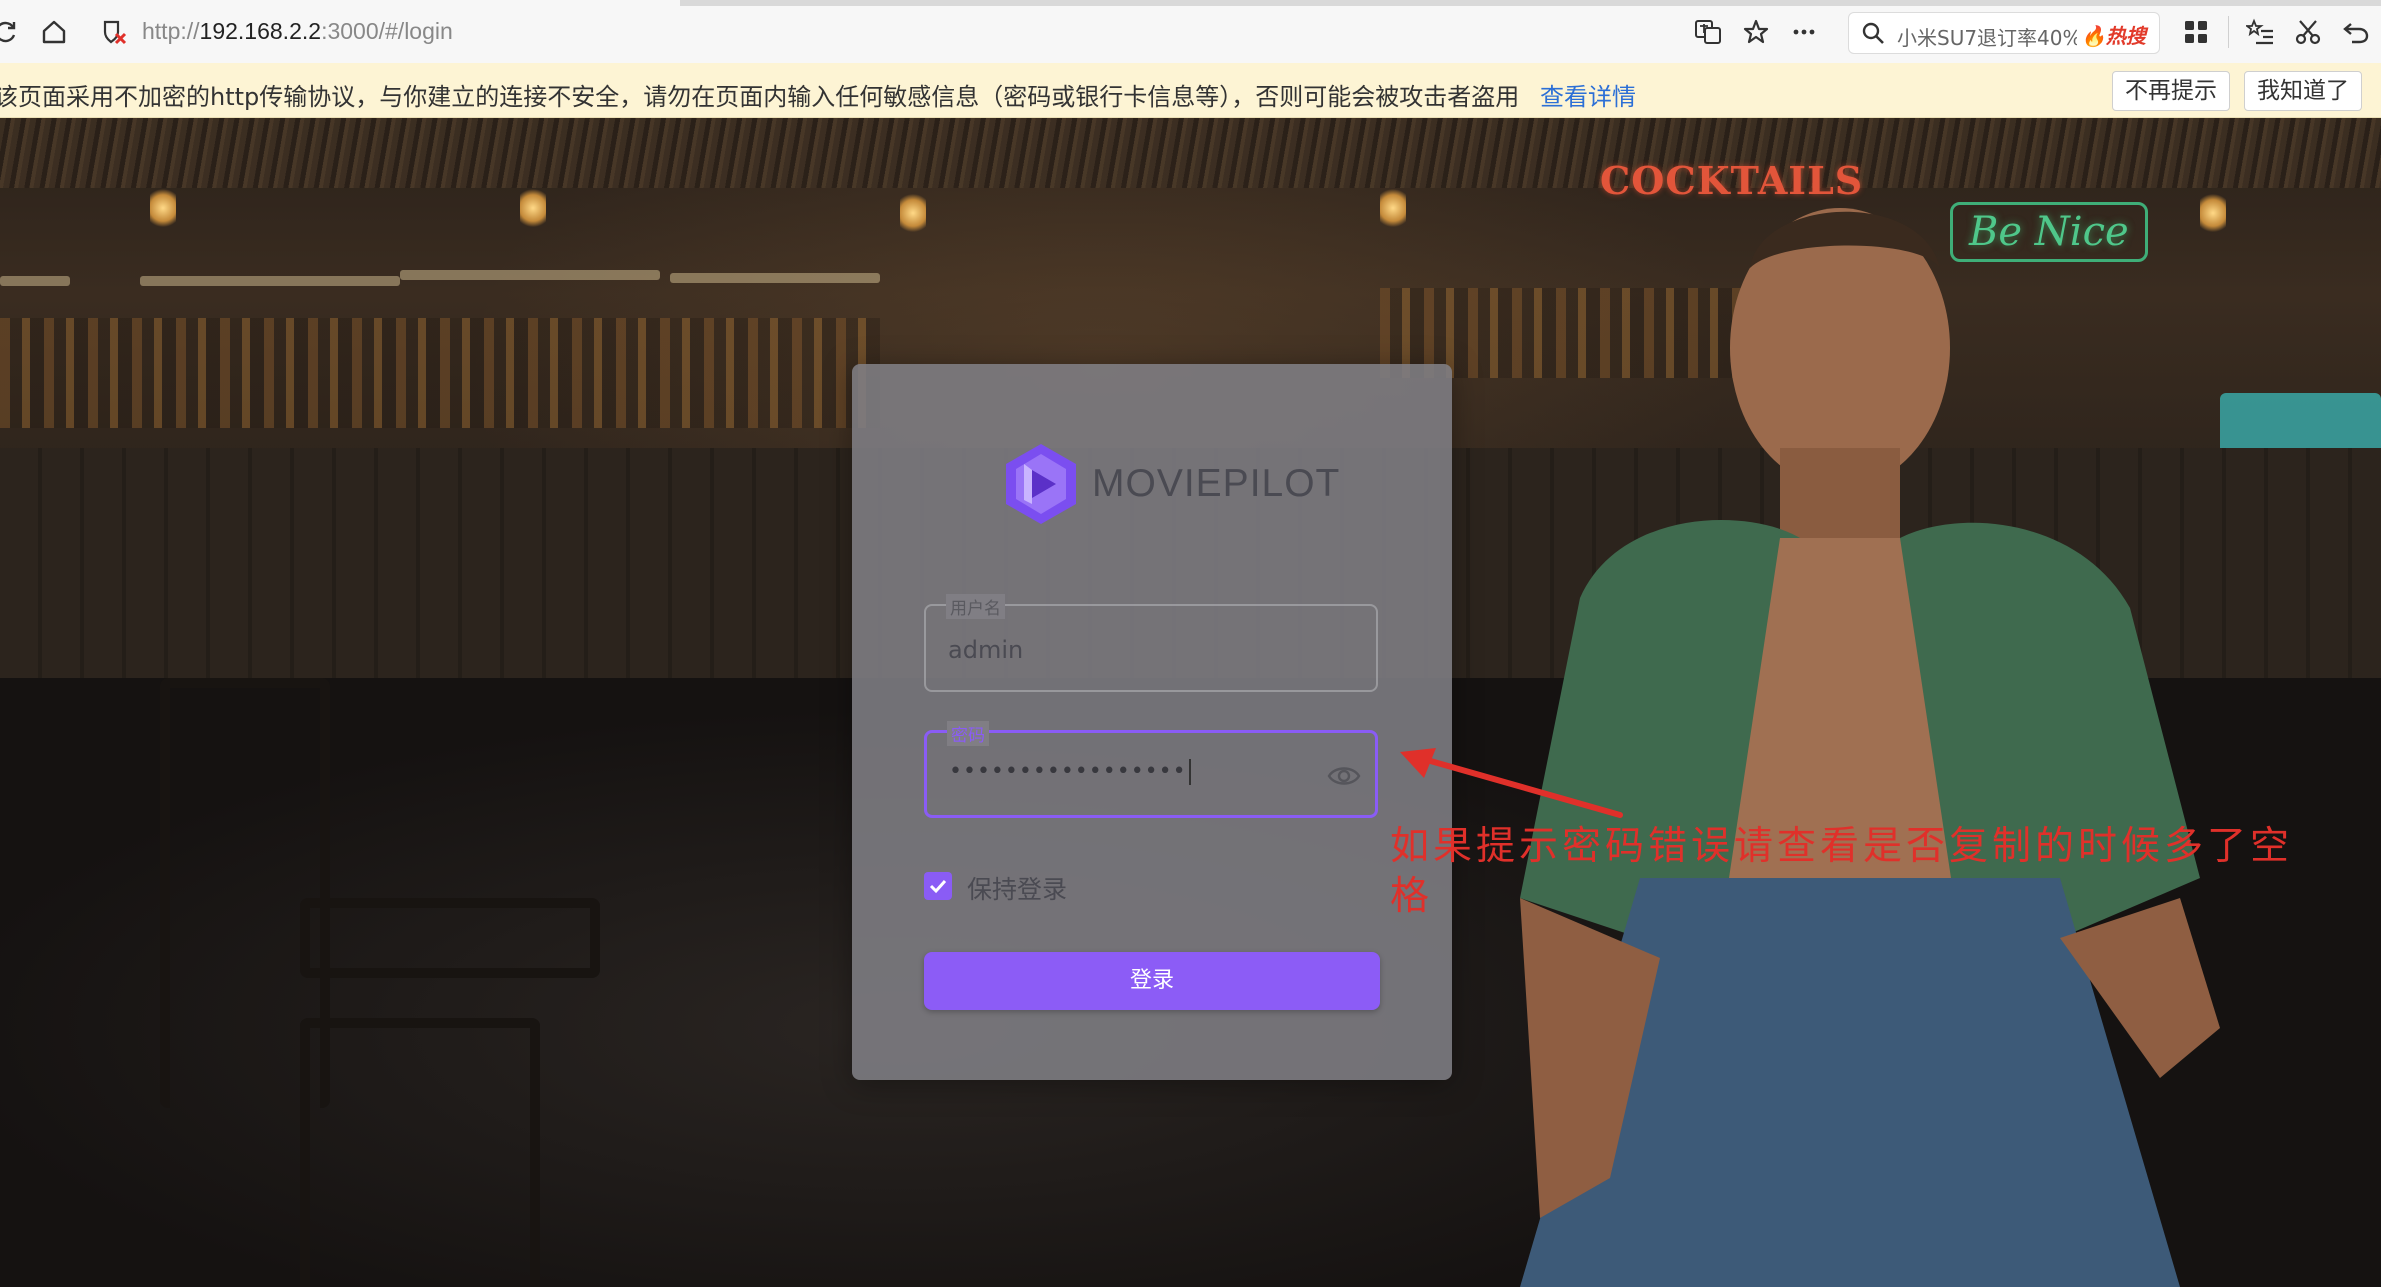 This screenshot has width=2381, height=1287. I want to click on search-box: 小米SU7退订率40% 🔥热搜, so click(2004, 33).